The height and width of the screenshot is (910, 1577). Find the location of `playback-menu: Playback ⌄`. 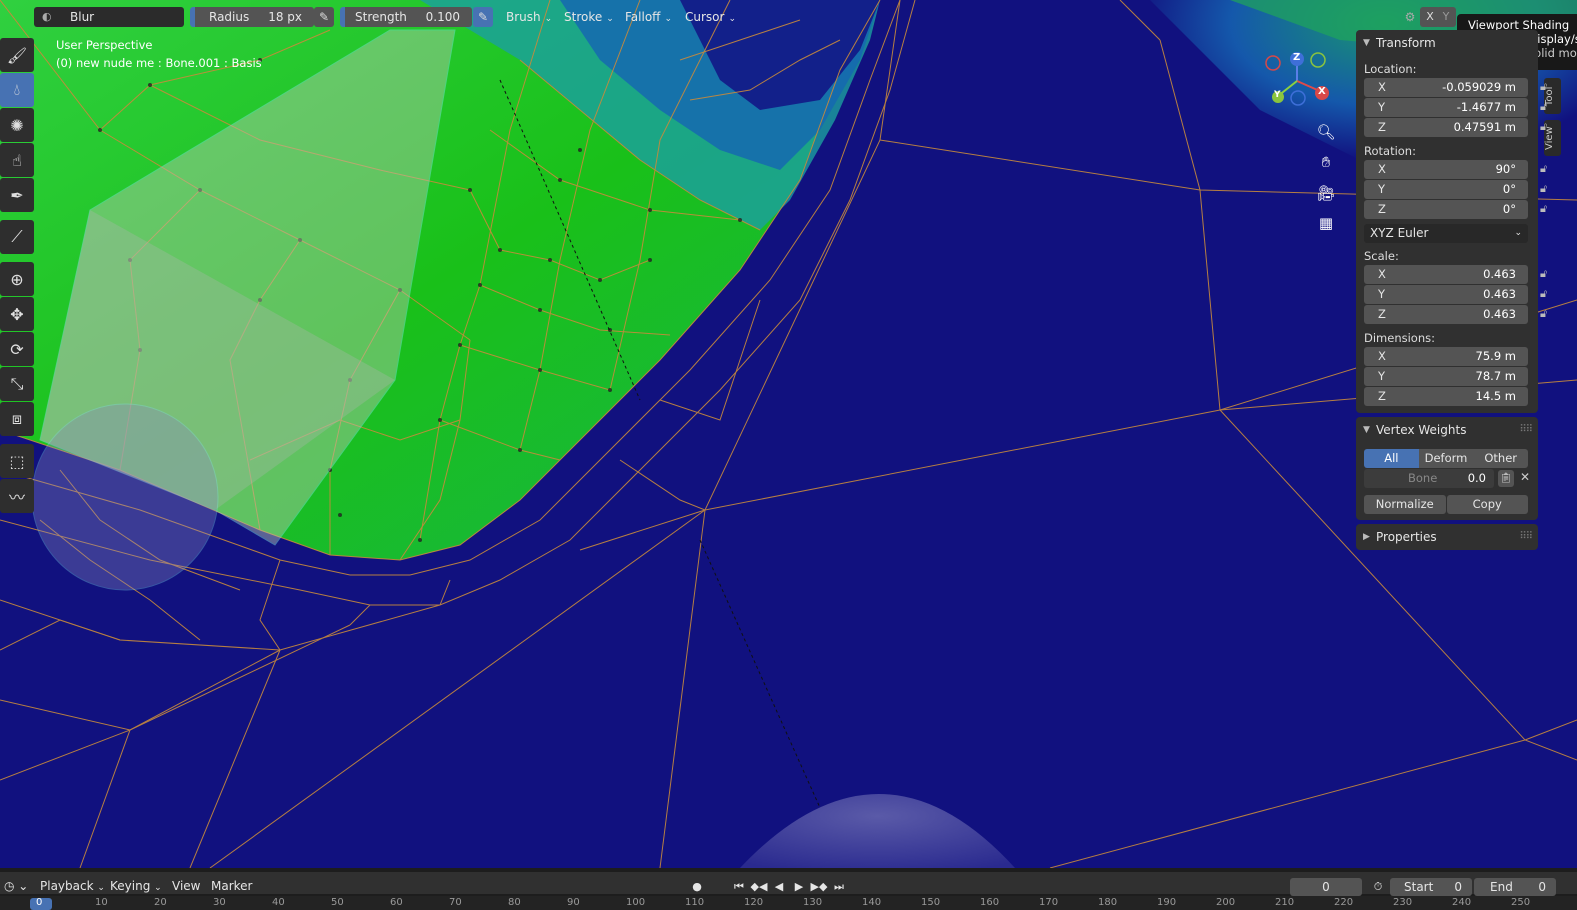

playback-menu: Playback ⌄ is located at coordinates (72, 886).